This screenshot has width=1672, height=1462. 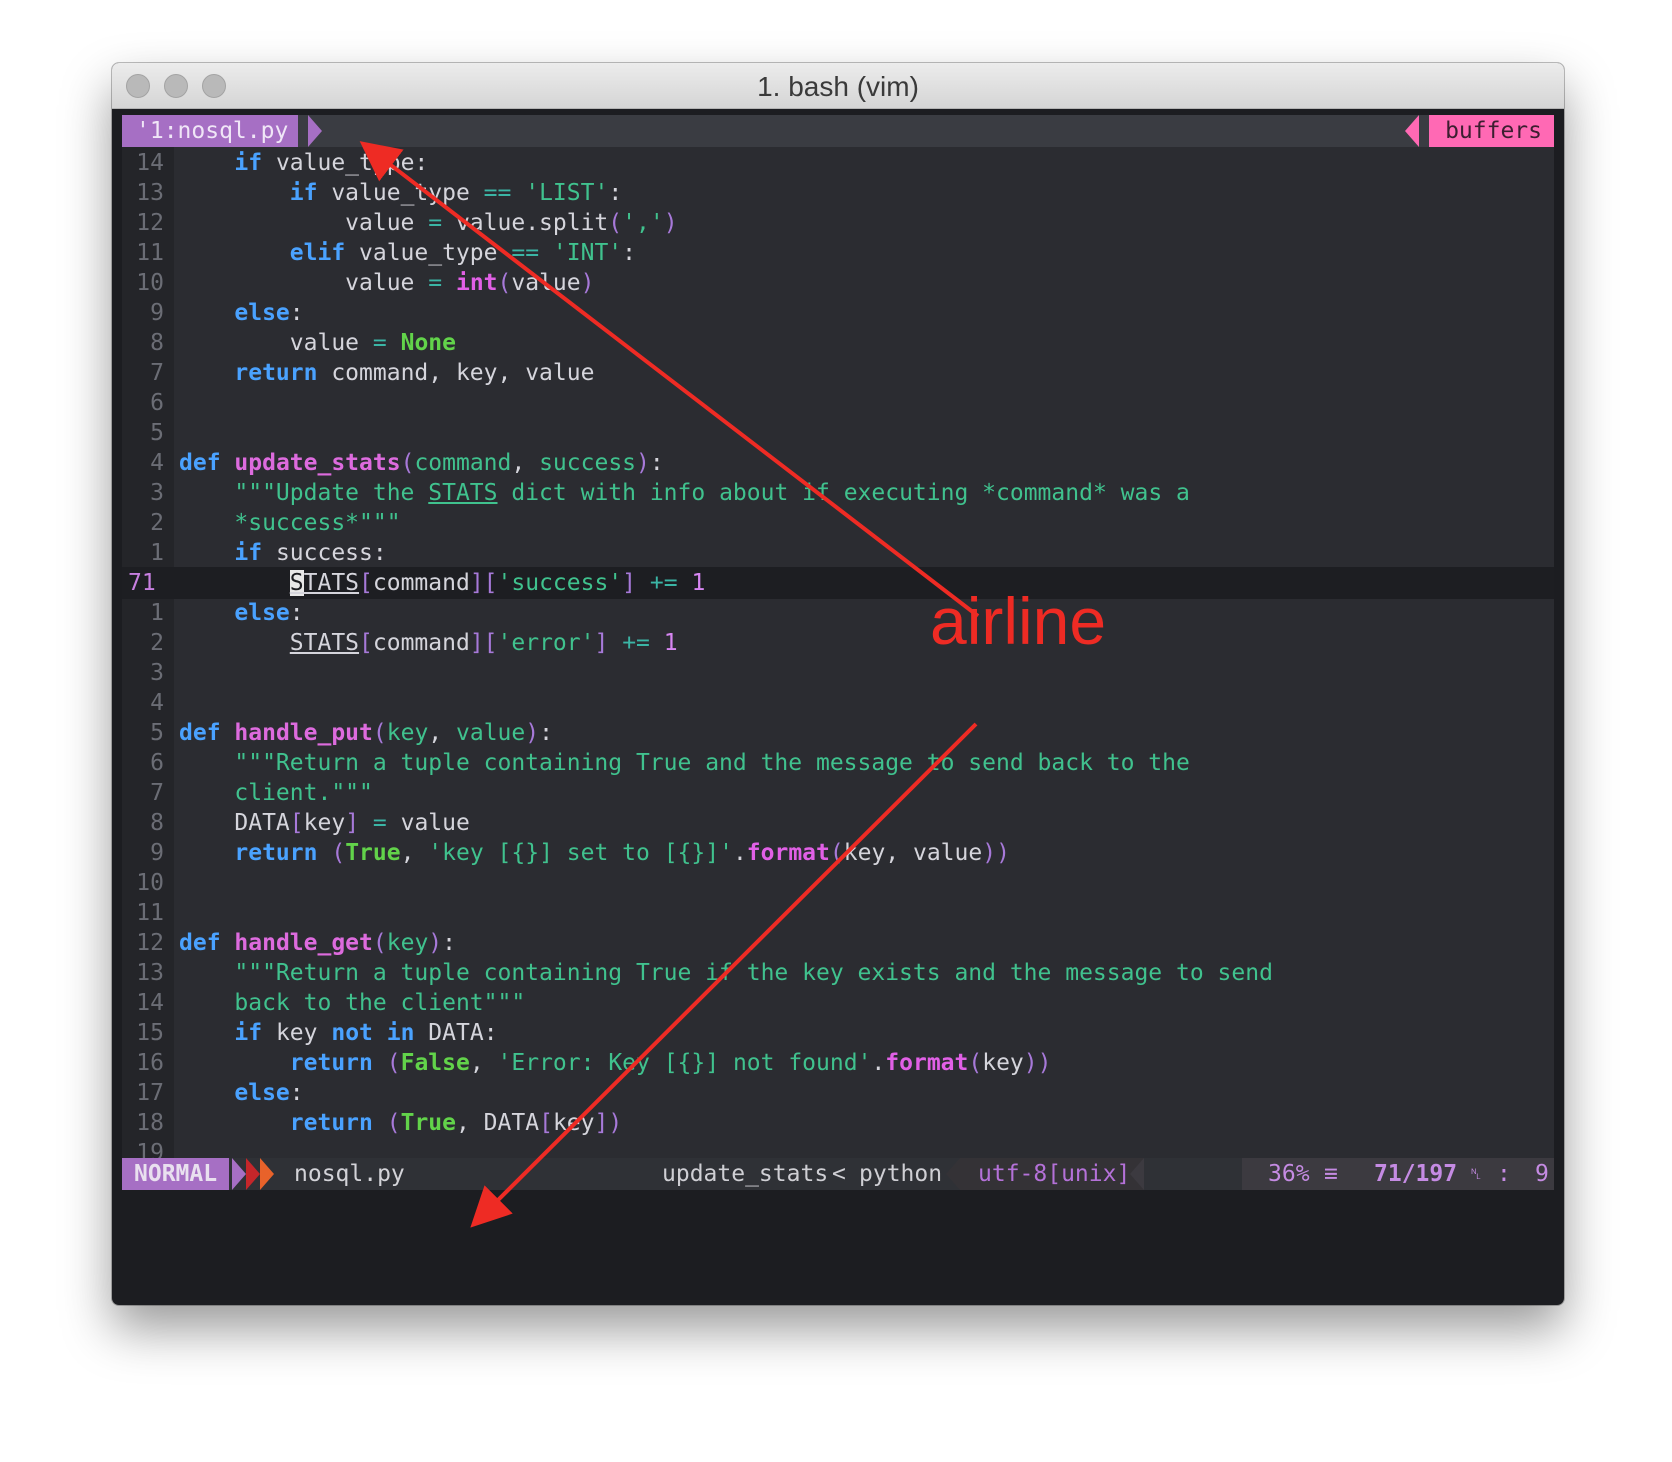 What do you see at coordinates (838, 193) in the screenshot?
I see `code-line: 13 if value_type == 'LIST':` at bounding box center [838, 193].